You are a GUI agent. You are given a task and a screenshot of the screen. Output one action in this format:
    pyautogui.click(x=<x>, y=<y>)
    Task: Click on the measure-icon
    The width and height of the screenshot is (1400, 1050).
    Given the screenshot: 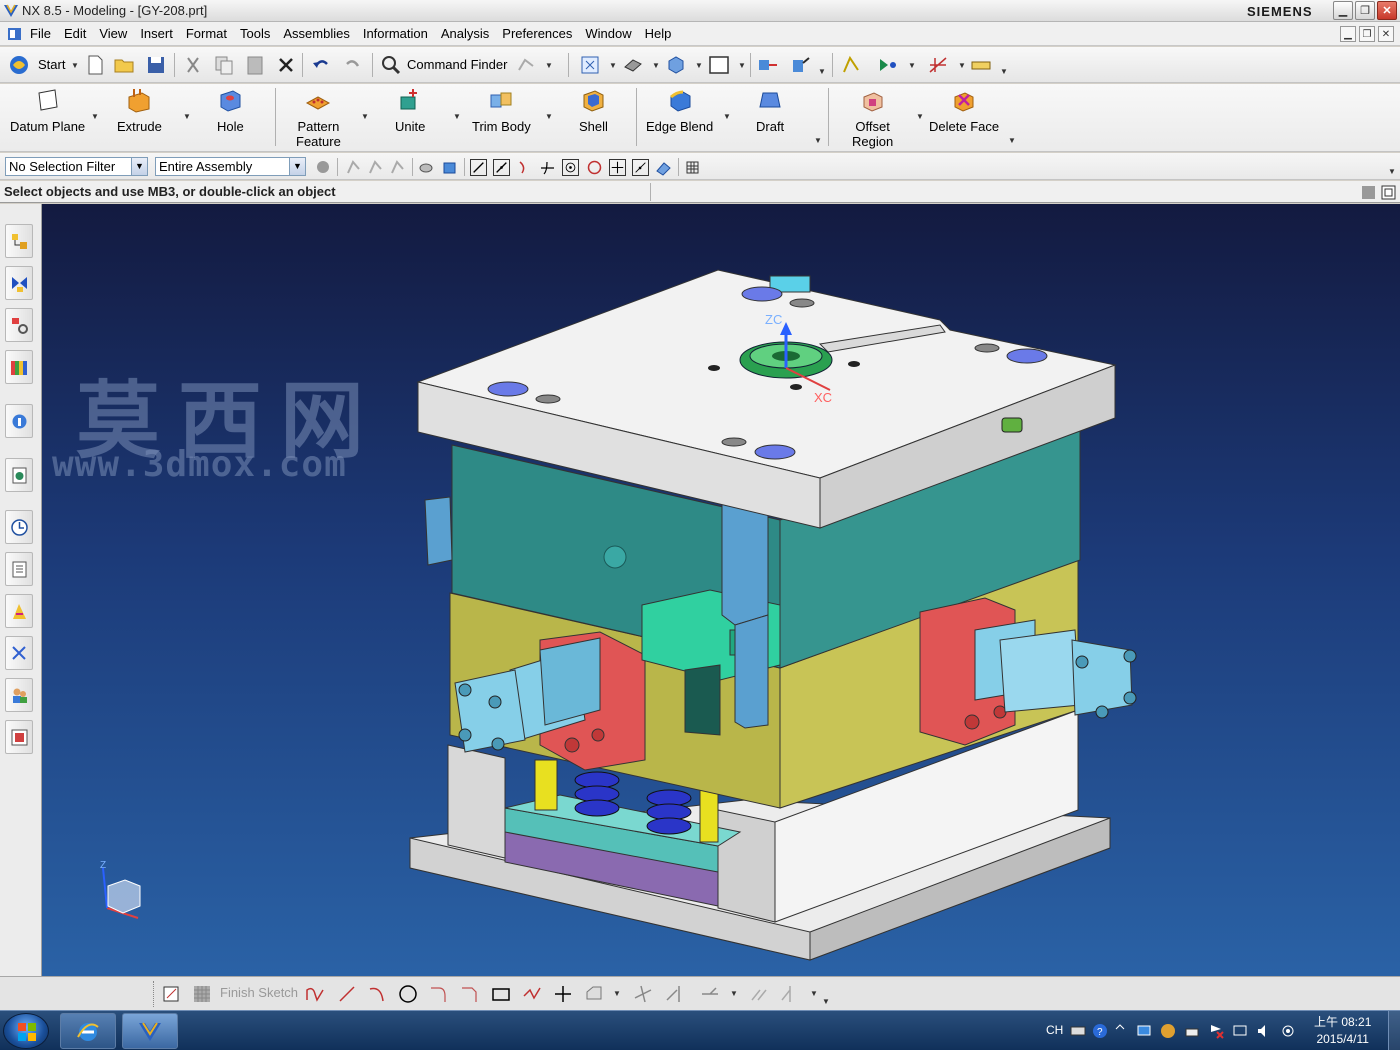 What is the action you would take?
    pyautogui.click(x=981, y=65)
    